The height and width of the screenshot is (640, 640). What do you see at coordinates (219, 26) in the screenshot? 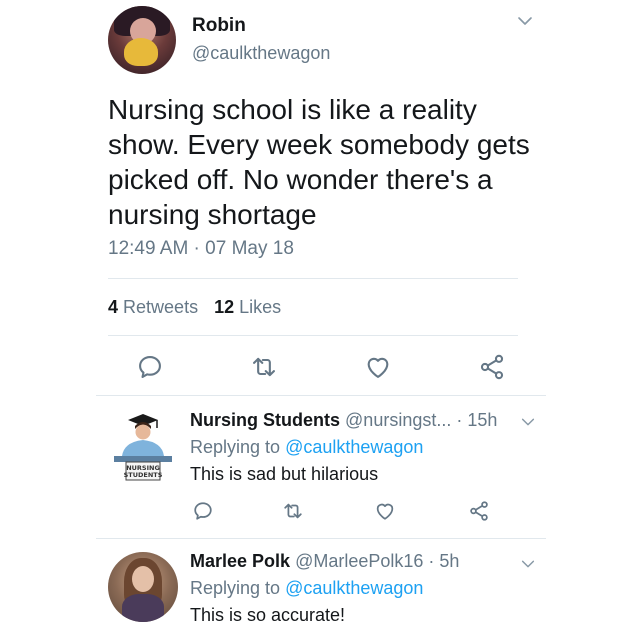
I see `author-name: Robin` at bounding box center [219, 26].